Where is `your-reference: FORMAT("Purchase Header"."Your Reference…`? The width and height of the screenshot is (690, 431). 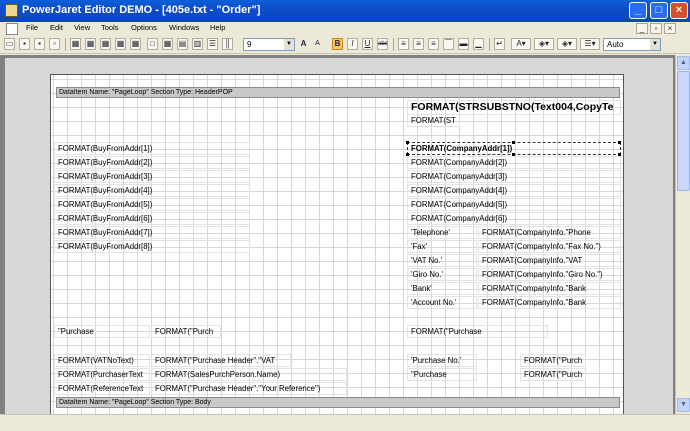 your-reference: FORMAT("Purchase Header"."Your Reference… is located at coordinates (249, 388).